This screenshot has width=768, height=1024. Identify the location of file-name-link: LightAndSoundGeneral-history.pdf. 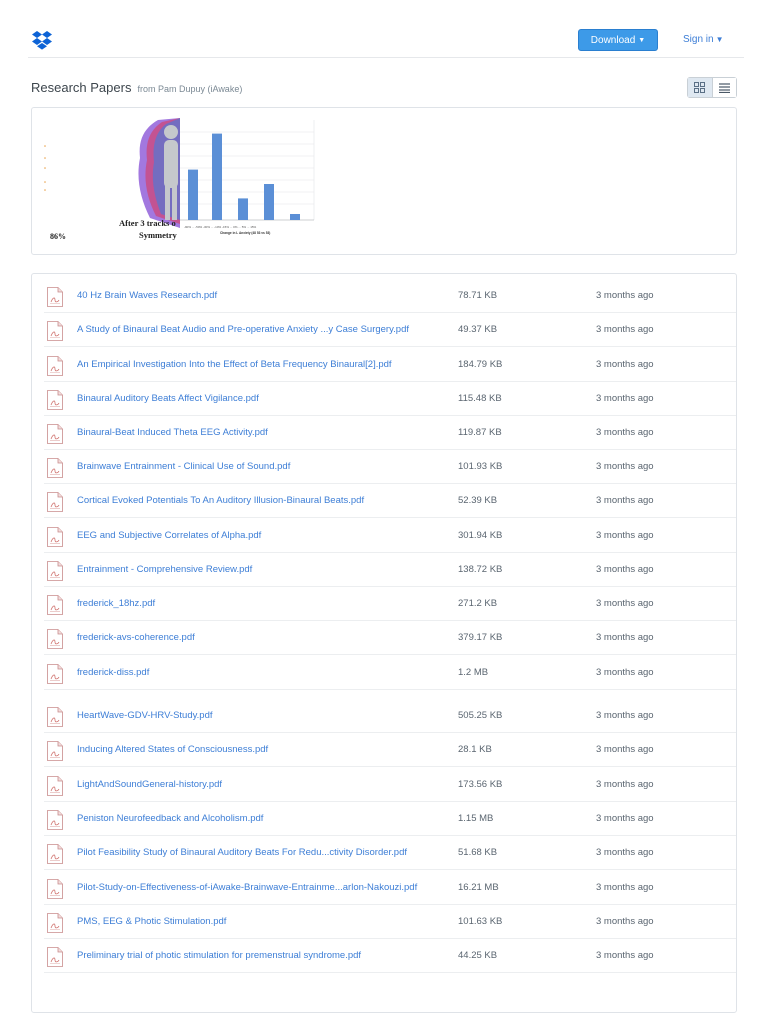
(149, 784).